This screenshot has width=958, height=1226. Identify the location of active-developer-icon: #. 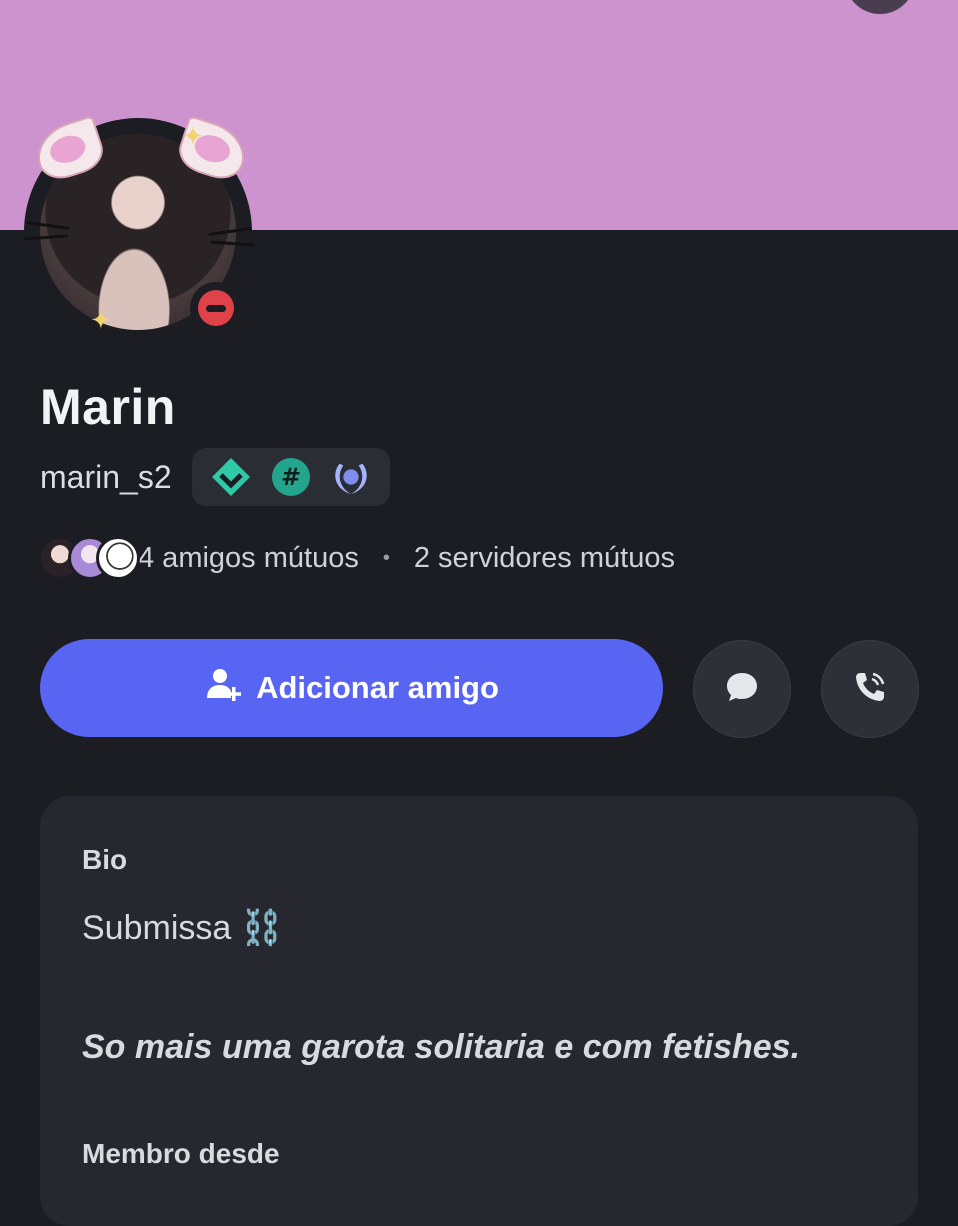
(291, 477).